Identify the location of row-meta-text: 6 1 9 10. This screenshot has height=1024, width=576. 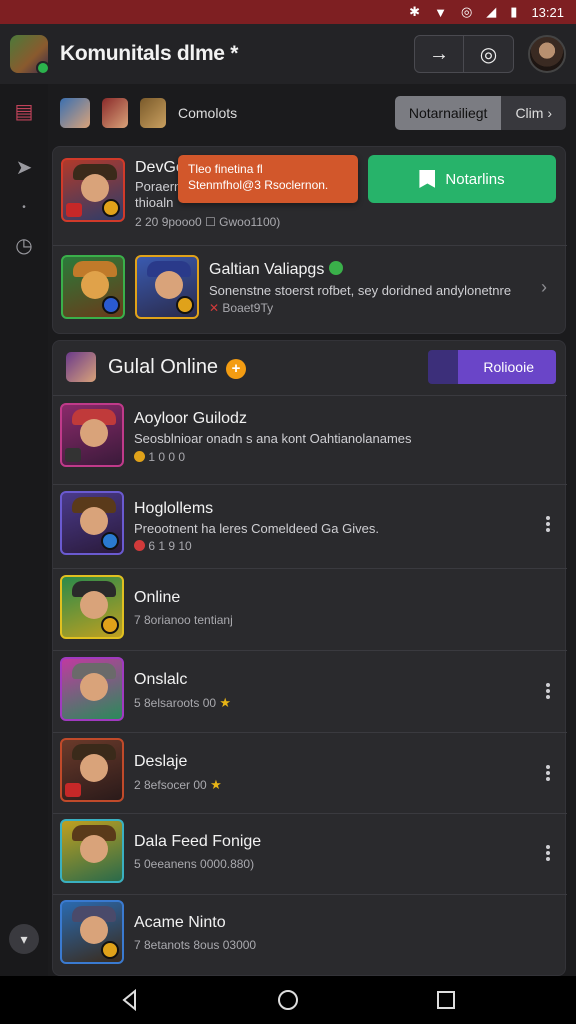
(170, 546).